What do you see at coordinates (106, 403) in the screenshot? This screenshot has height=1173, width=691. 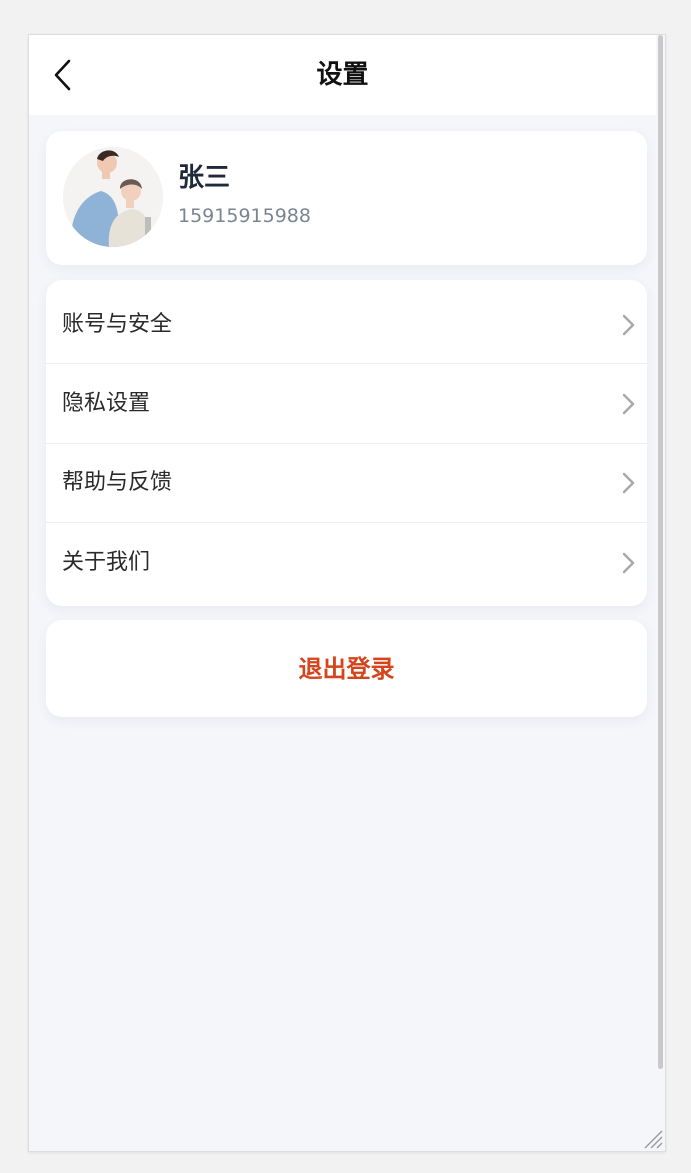 I see `menu-item-label: 隐私设置` at bounding box center [106, 403].